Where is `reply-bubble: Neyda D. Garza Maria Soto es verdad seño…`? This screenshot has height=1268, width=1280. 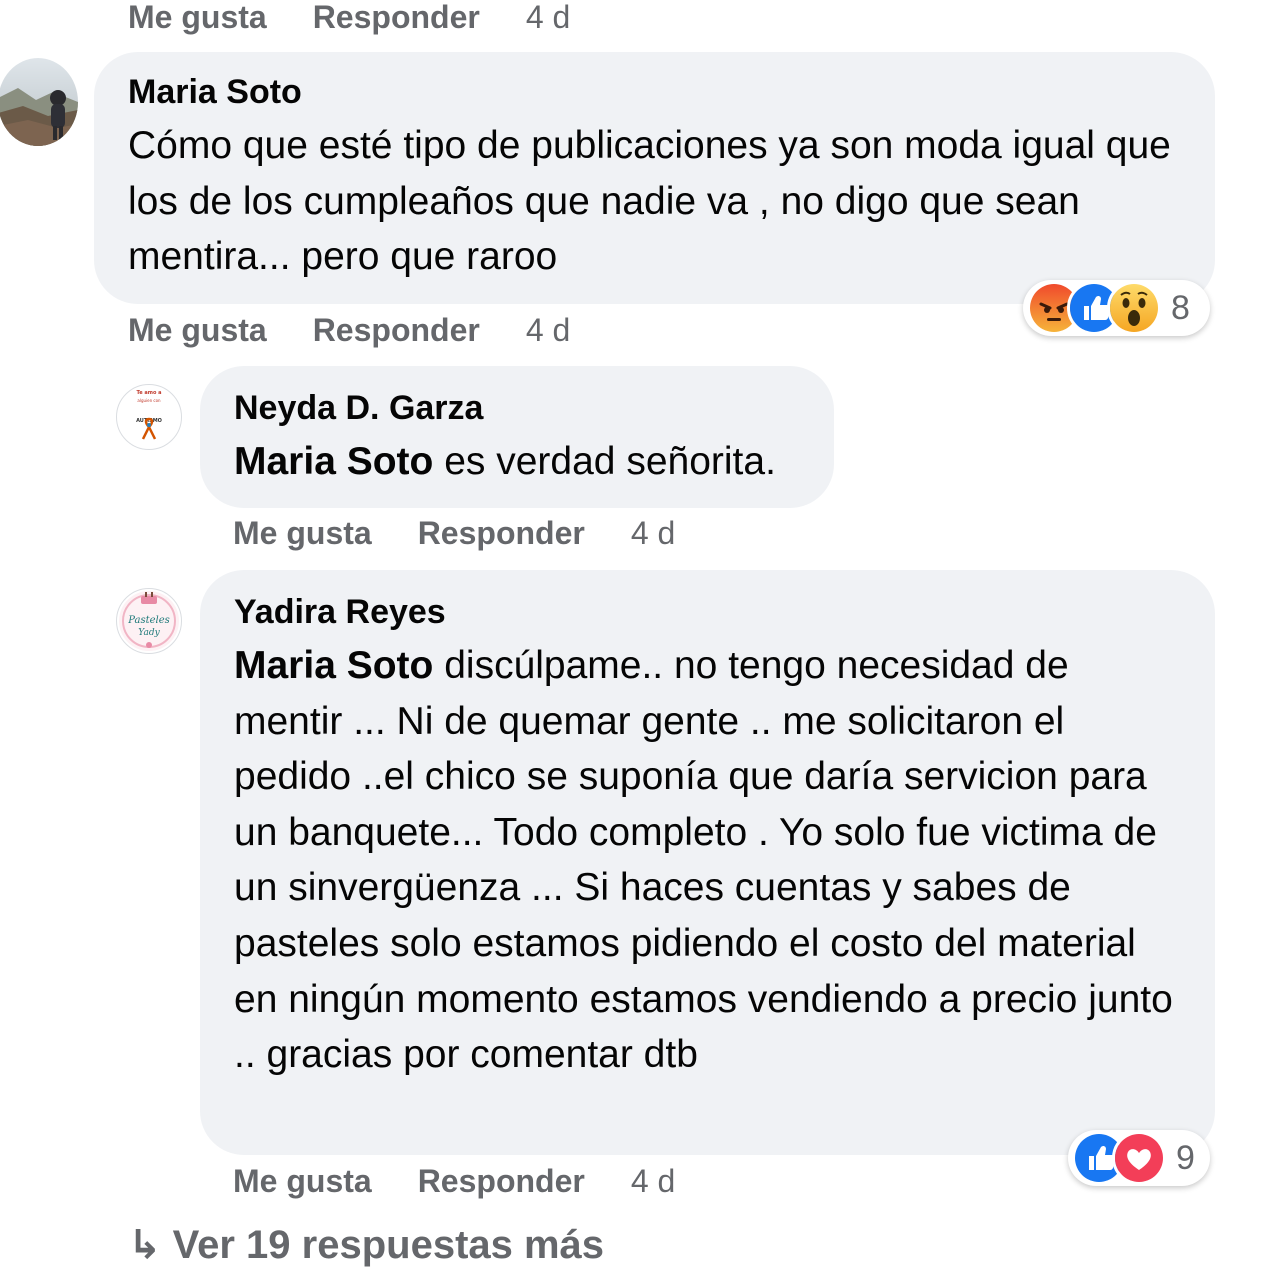
reply-bubble: Neyda D. Garza Maria Soto es verdad seño… is located at coordinates (517, 437).